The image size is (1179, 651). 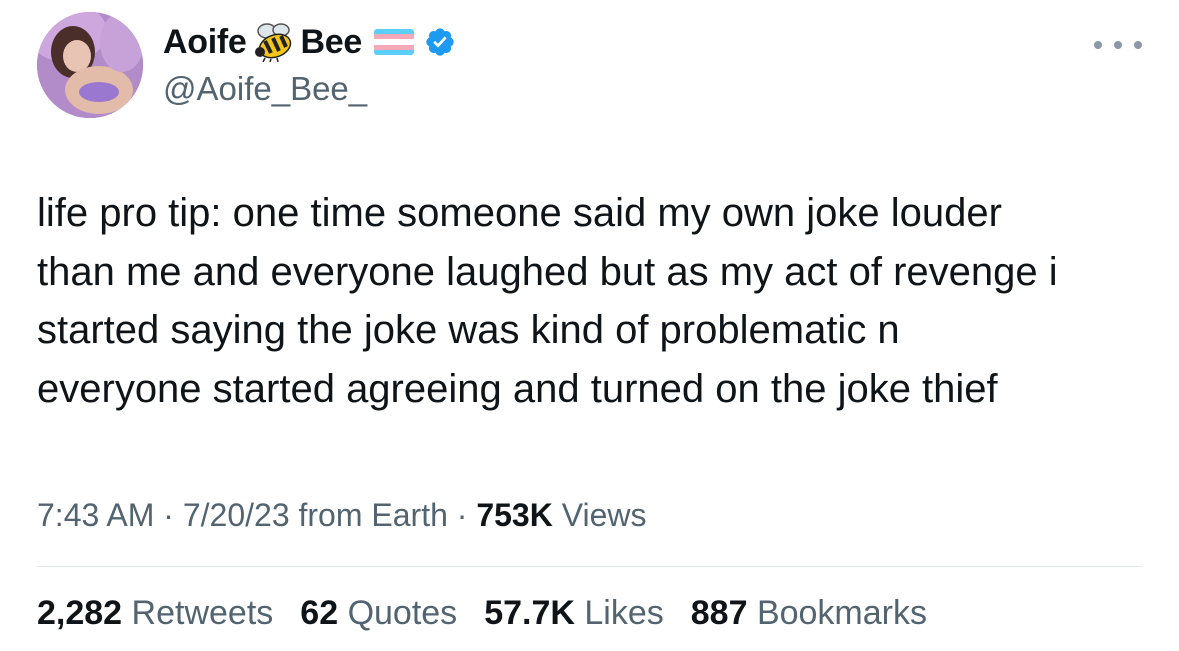 I want to click on quotes-count: 62, so click(x=319, y=613).